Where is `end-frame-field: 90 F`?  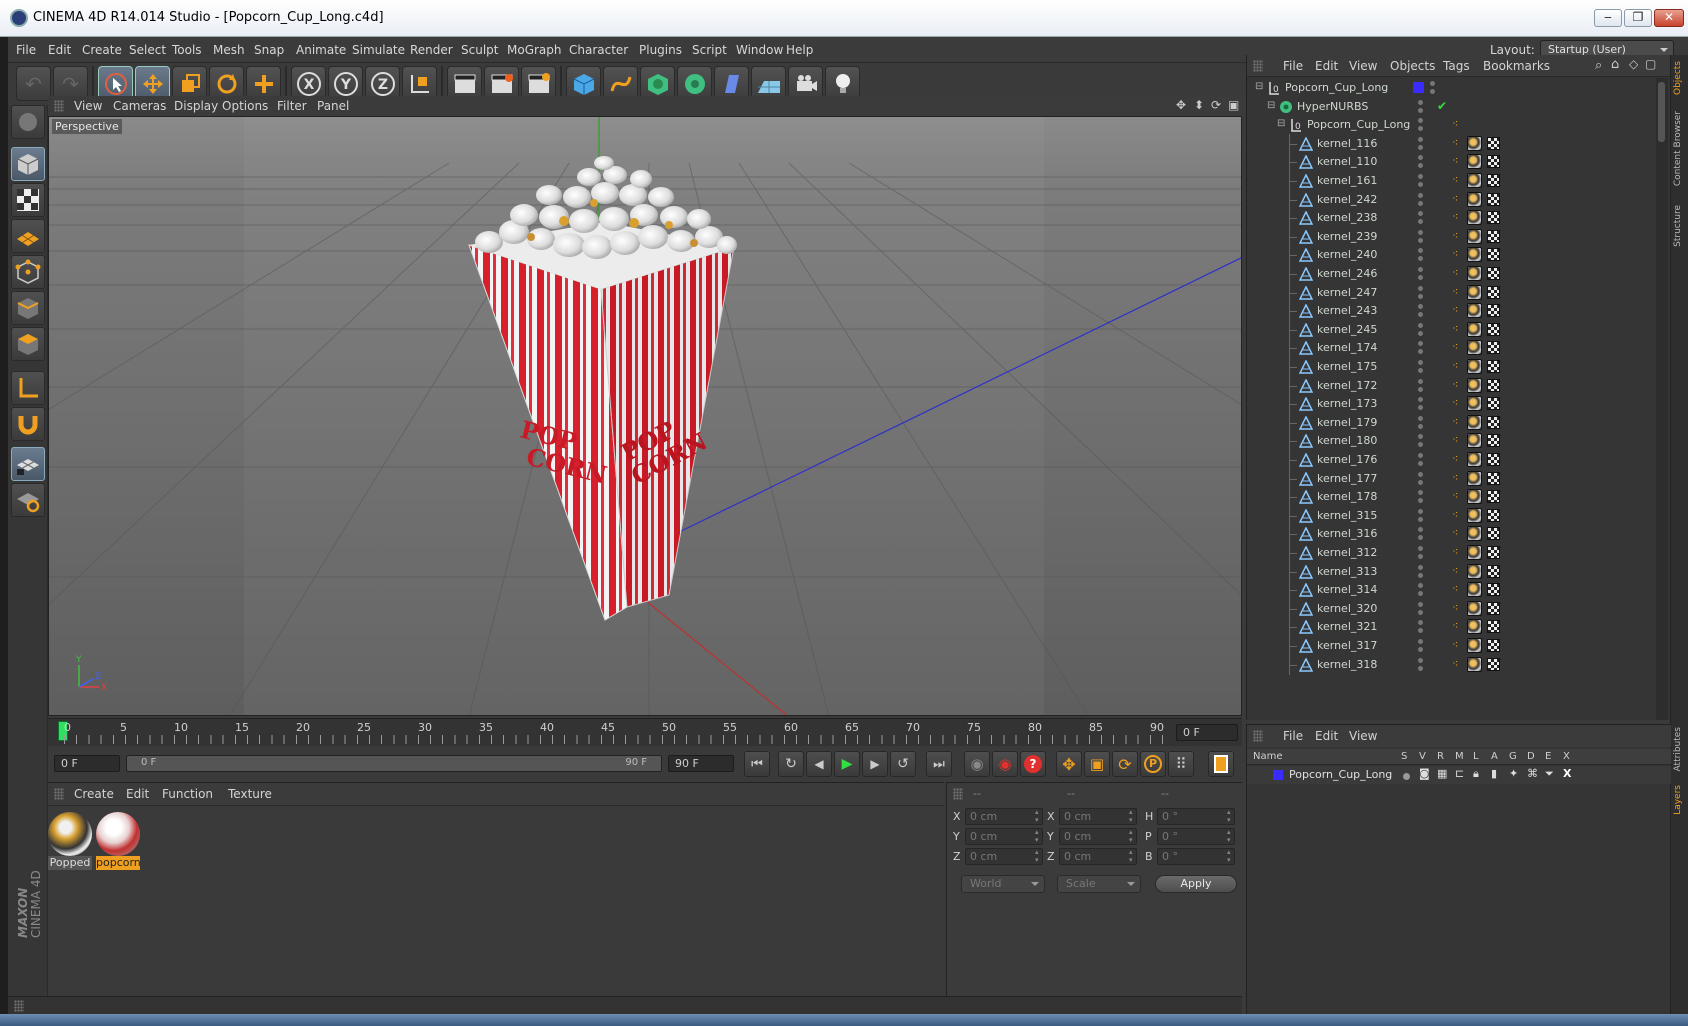 end-frame-field: 90 F is located at coordinates (701, 763).